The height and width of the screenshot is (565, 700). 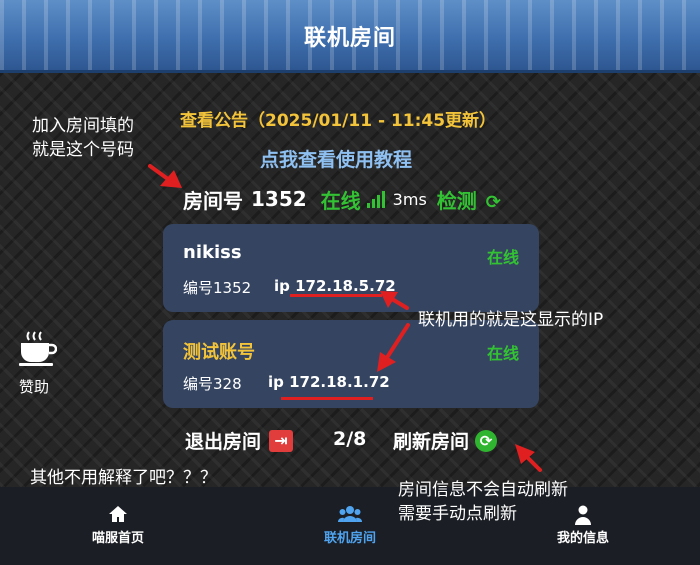 What do you see at coordinates (456, 200) in the screenshot?
I see `check-label: 检测` at bounding box center [456, 200].